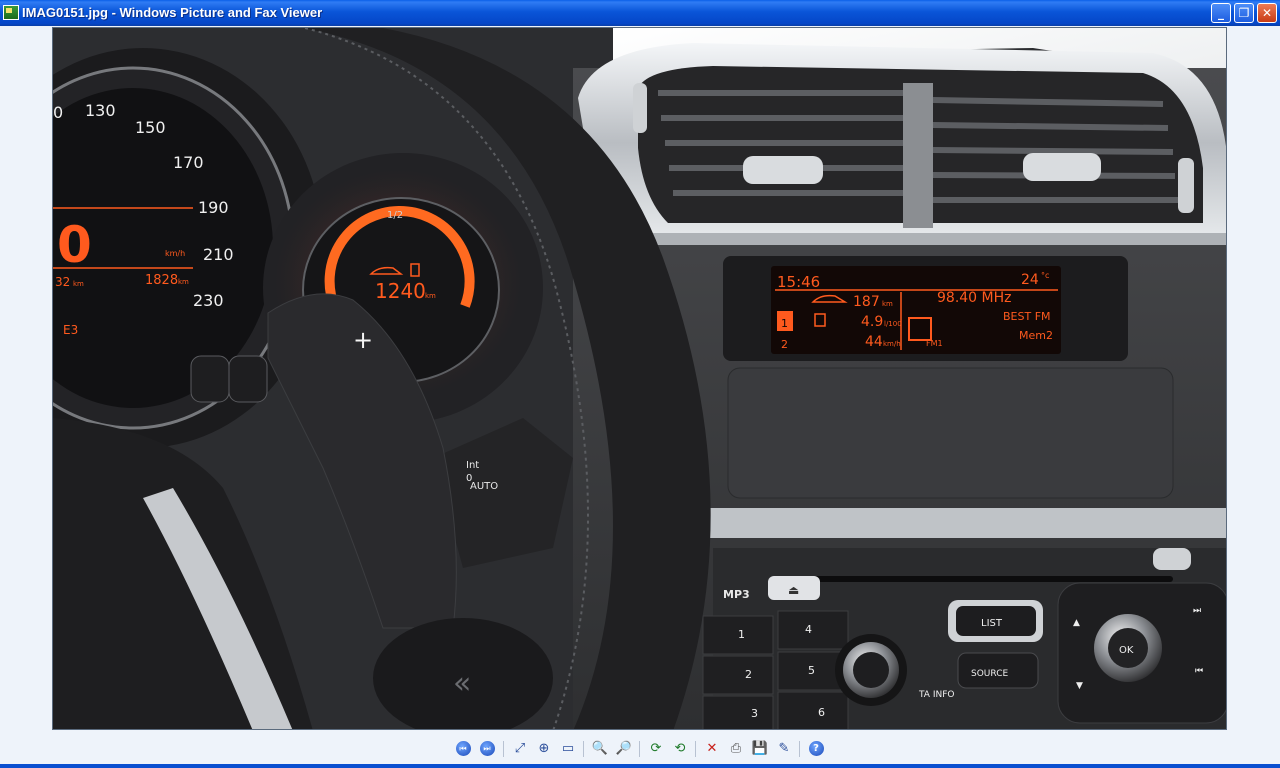  I want to click on next-icon: ⏭, so click(487, 748).